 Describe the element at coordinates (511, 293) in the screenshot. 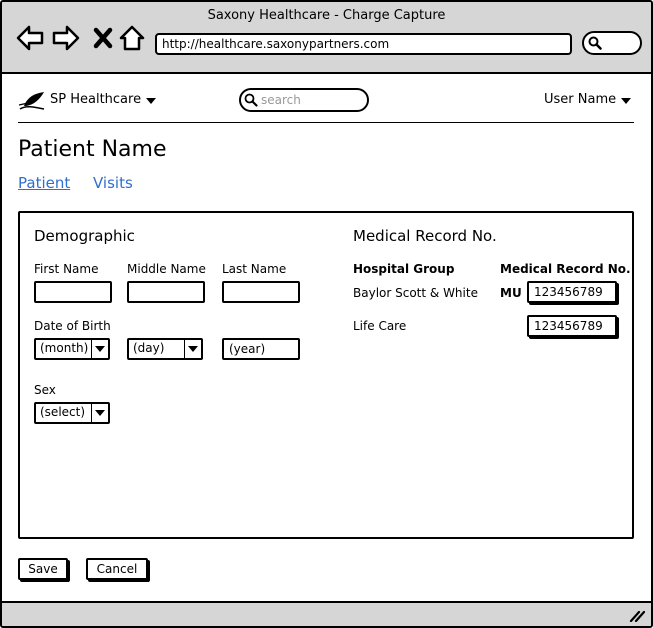

I see `mrn-prefix: MU` at that location.